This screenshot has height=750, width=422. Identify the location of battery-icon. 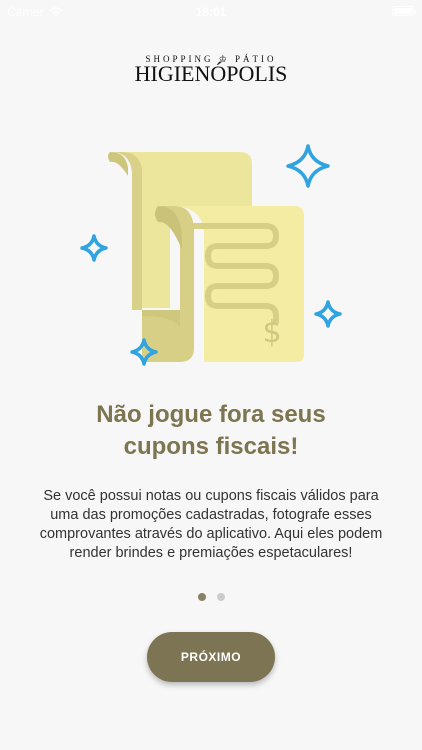
(404, 11).